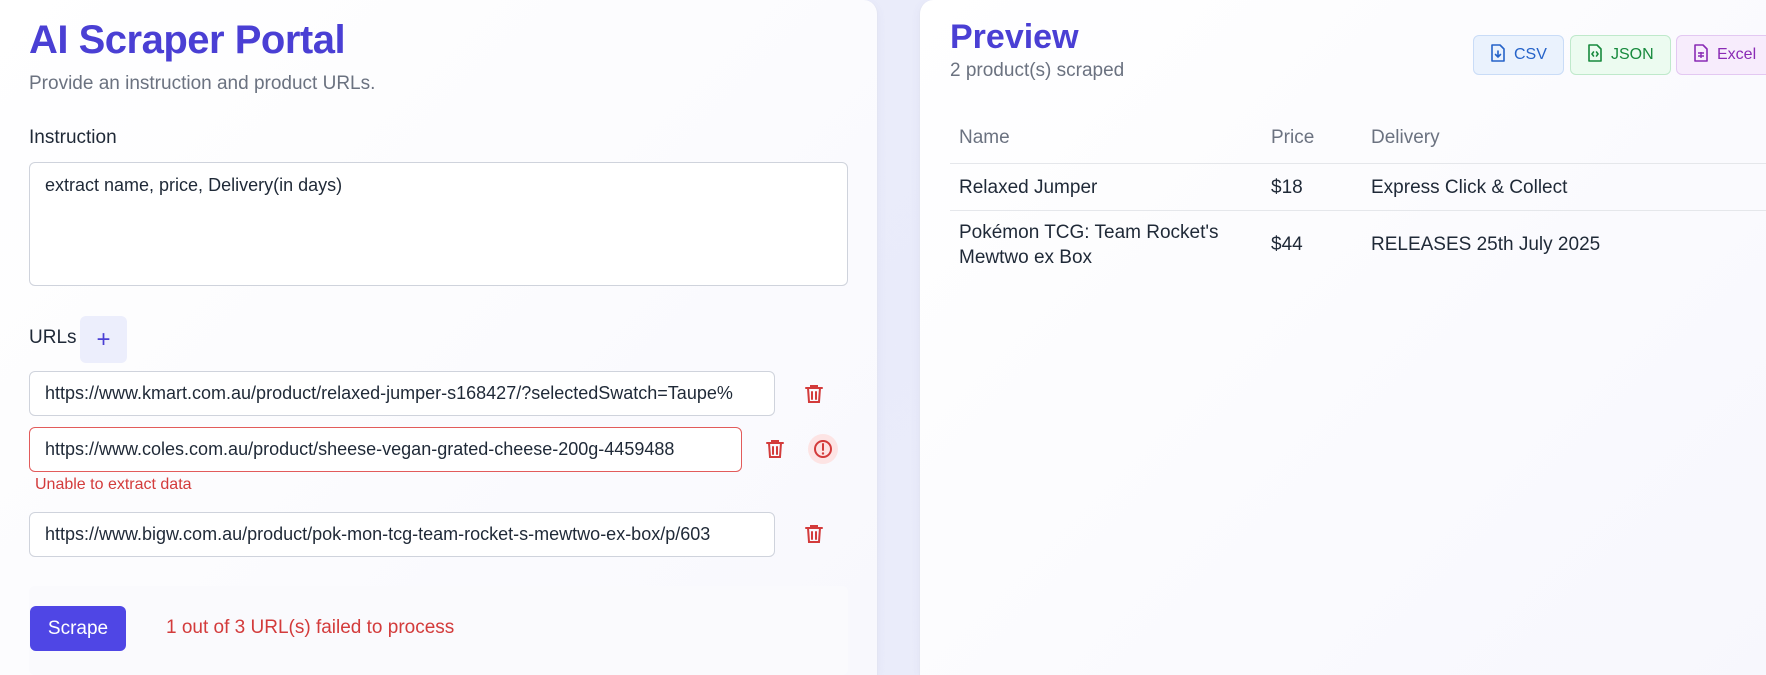 This screenshot has height=675, width=1766. What do you see at coordinates (1469, 187) in the screenshot?
I see `cell-delivery: Express Click & Collect` at bounding box center [1469, 187].